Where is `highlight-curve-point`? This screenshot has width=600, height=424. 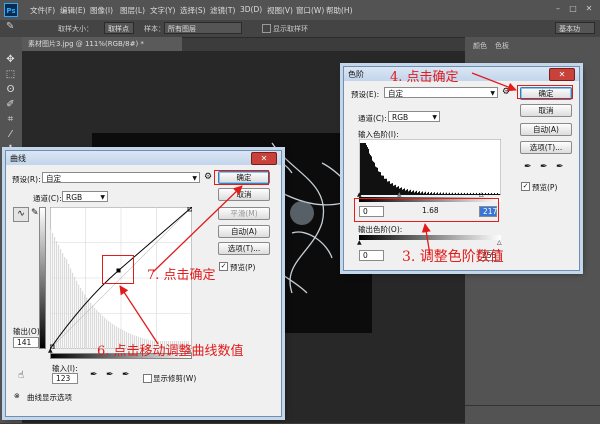 highlight-curve-point is located at coordinates (118, 269).